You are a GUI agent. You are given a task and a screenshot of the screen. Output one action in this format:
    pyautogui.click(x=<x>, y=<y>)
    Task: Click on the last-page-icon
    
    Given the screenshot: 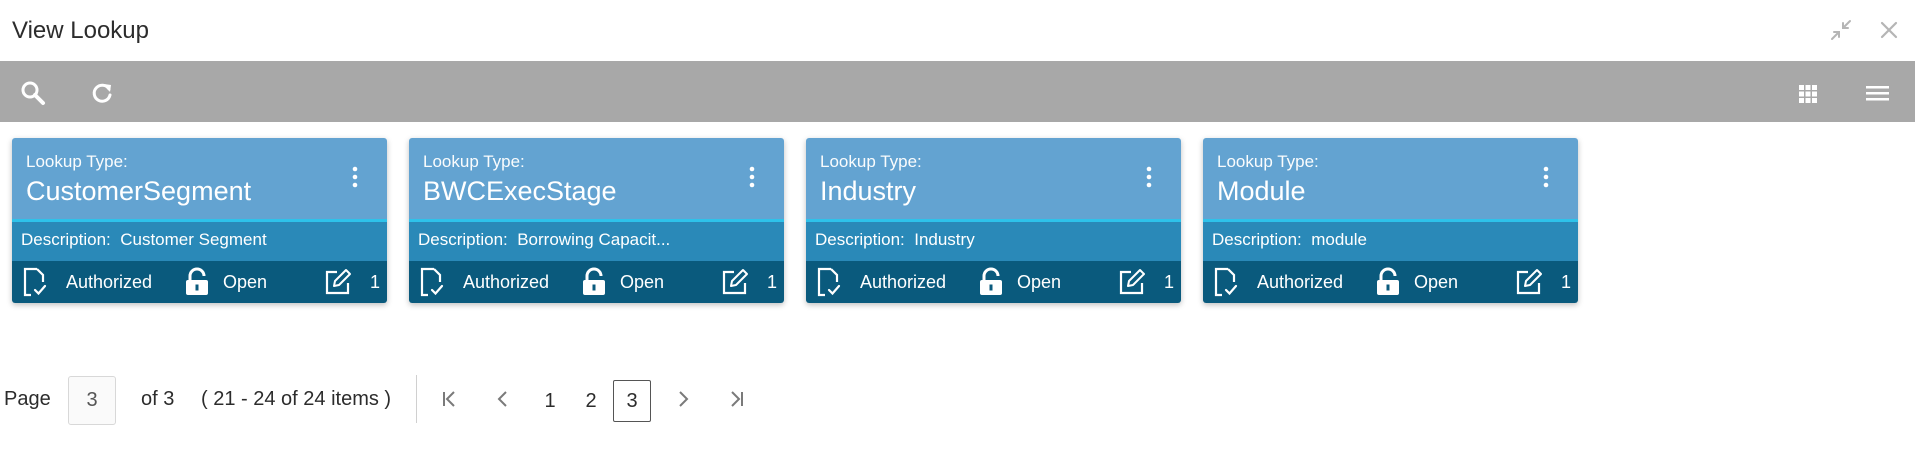 What is the action you would take?
    pyautogui.click(x=737, y=399)
    